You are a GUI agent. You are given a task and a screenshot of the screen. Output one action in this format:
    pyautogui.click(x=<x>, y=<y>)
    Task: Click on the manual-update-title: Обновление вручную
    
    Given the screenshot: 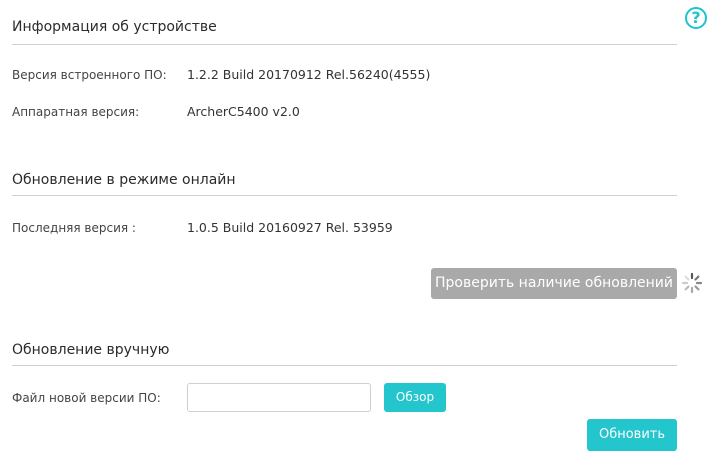 What is the action you would take?
    pyautogui.click(x=91, y=350)
    